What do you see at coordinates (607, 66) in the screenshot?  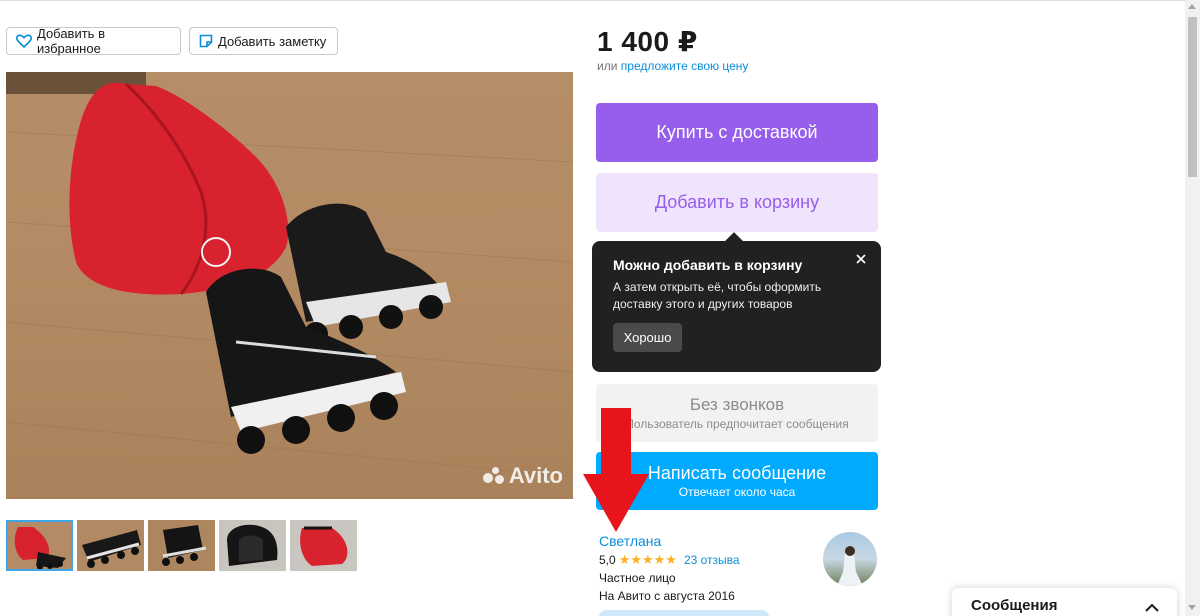 I see `price-or-text: или` at bounding box center [607, 66].